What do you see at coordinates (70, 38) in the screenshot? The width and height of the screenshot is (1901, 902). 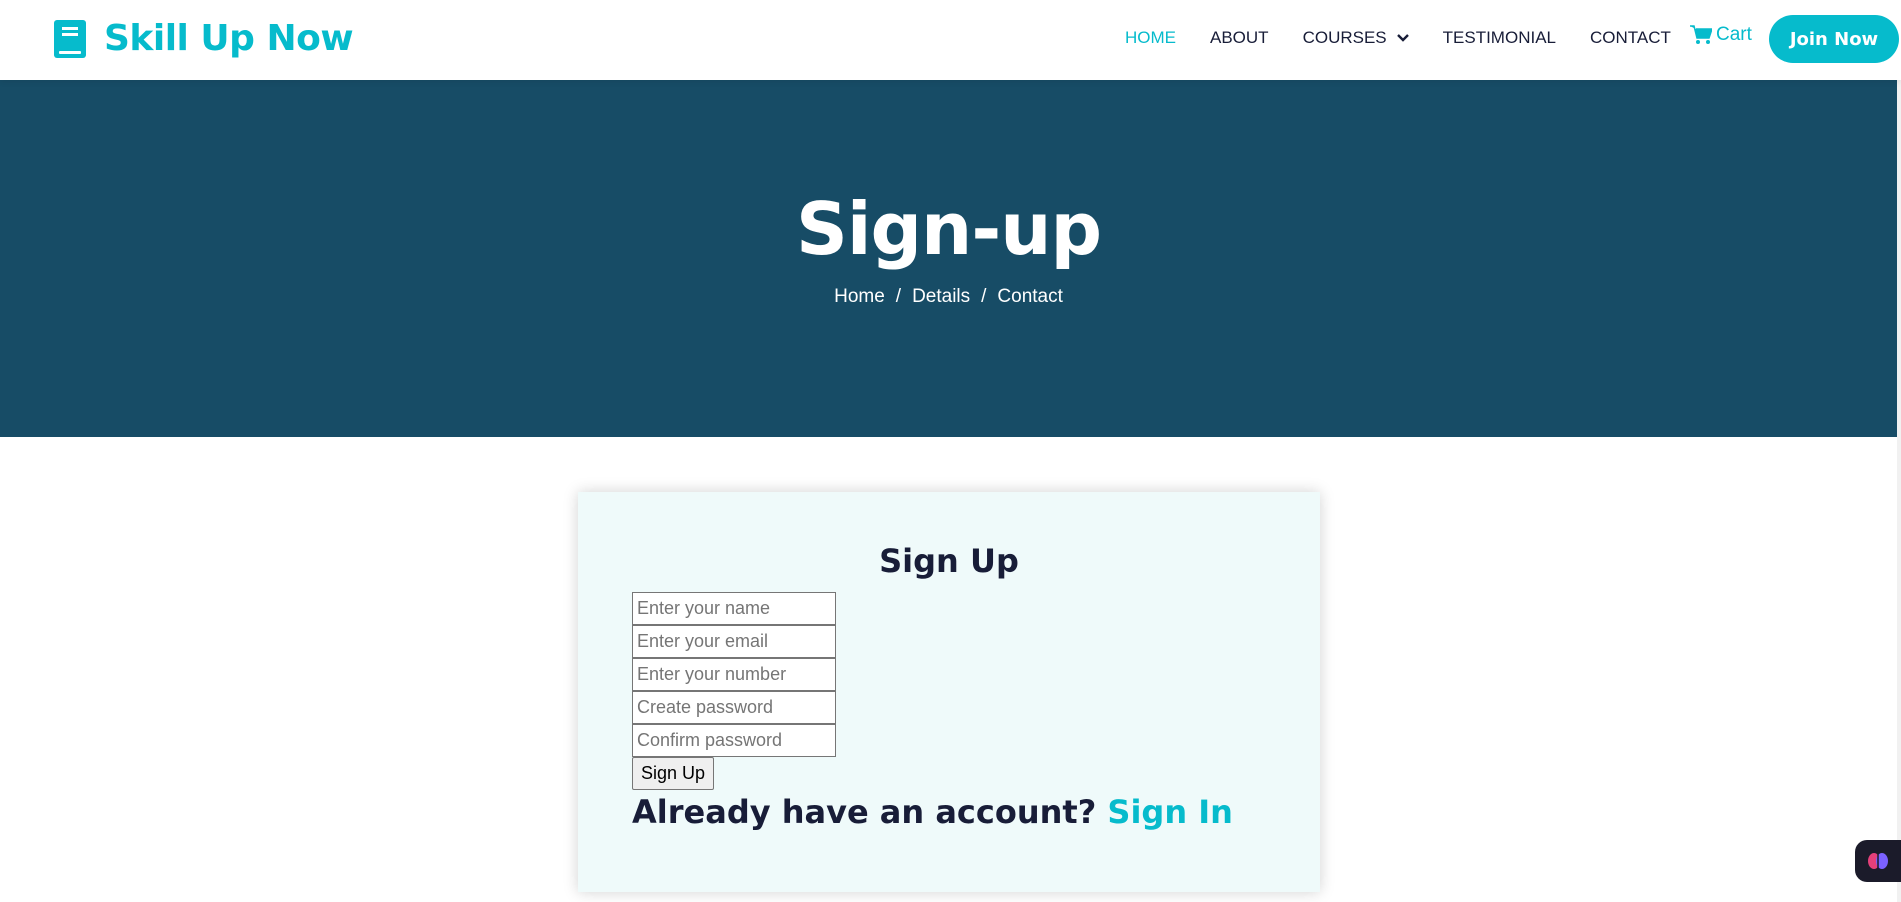 I see `book-icon` at bounding box center [70, 38].